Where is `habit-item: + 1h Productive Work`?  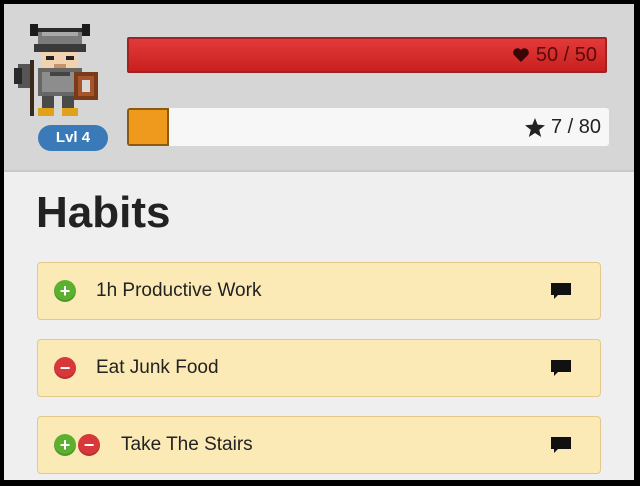
habit-item: + 1h Productive Work is located at coordinates (319, 291).